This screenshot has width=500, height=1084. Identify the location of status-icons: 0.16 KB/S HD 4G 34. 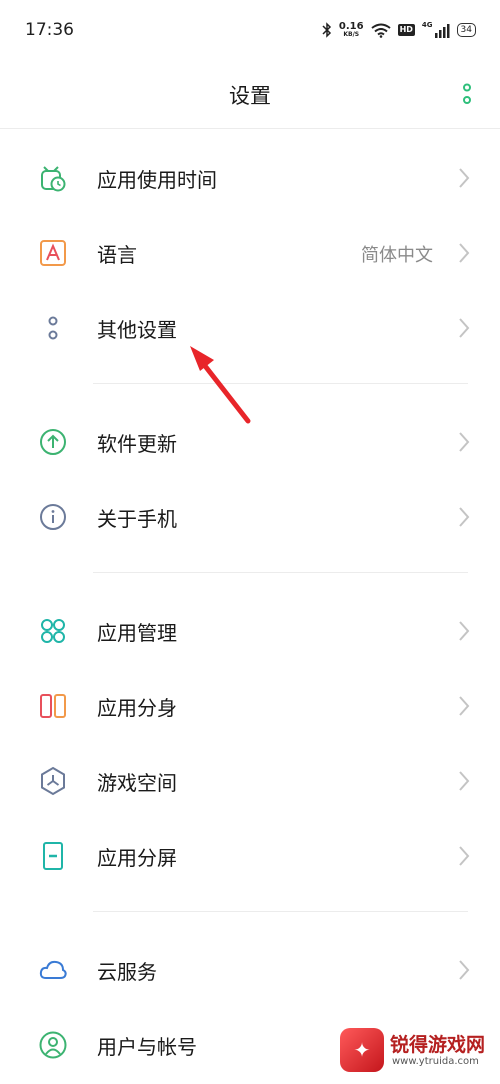
(399, 30).